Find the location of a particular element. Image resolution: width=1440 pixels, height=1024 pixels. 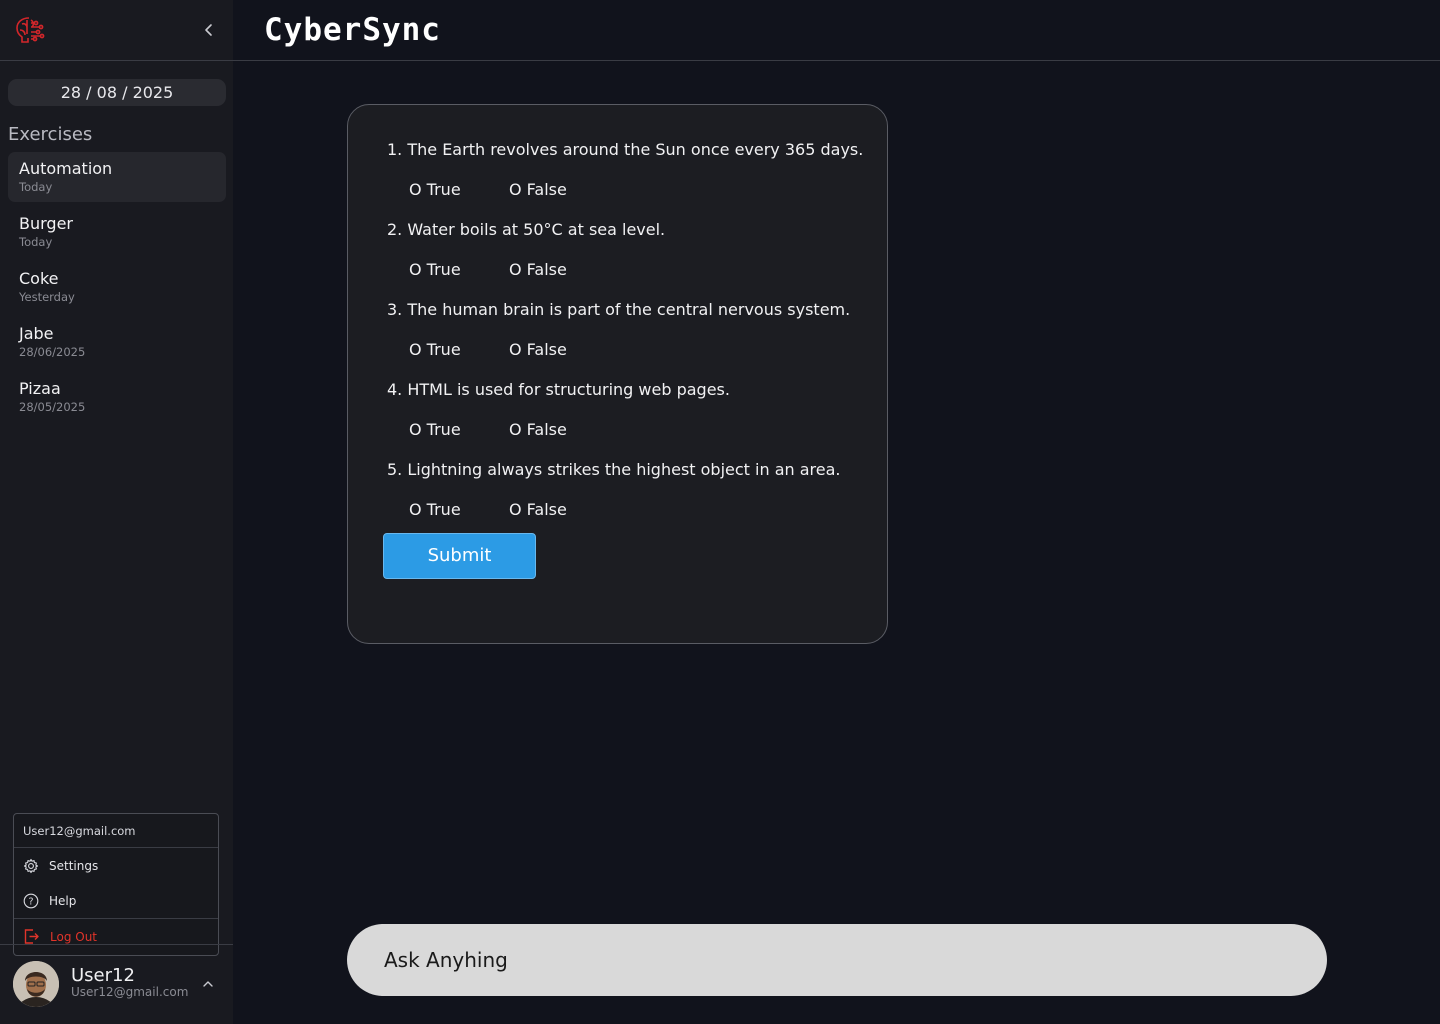

brand-title: CyberSync is located at coordinates (352, 30).